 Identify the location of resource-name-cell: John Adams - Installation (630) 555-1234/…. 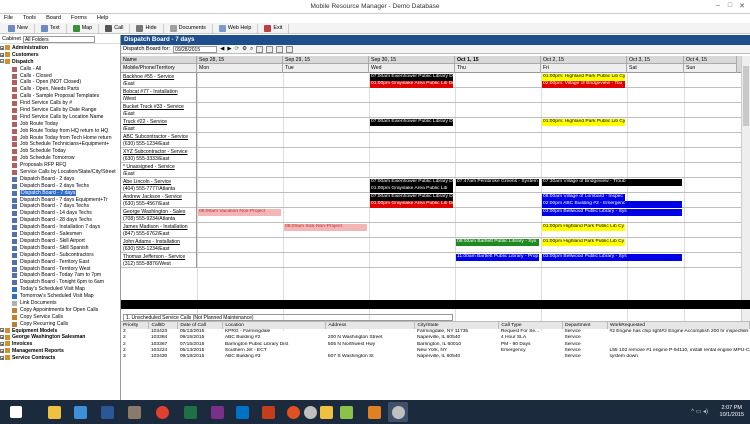
(159, 245).